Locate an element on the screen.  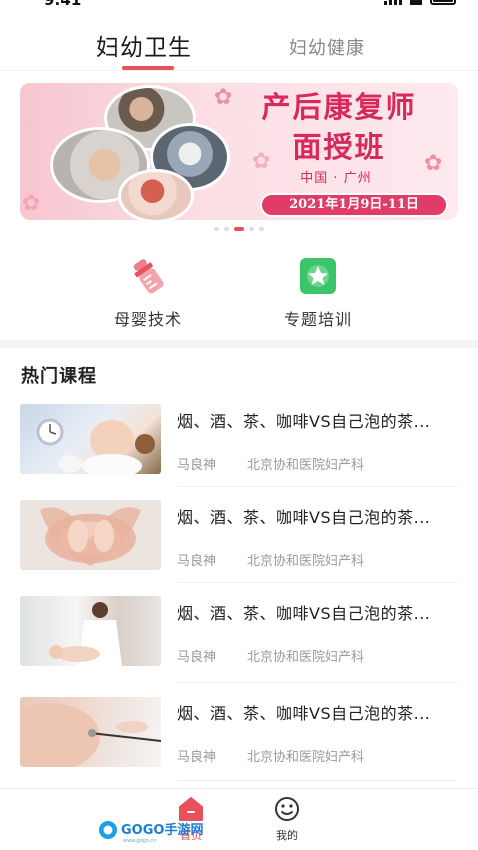
course-thumbnail-baby-with-clock is located at coordinates (90, 439).